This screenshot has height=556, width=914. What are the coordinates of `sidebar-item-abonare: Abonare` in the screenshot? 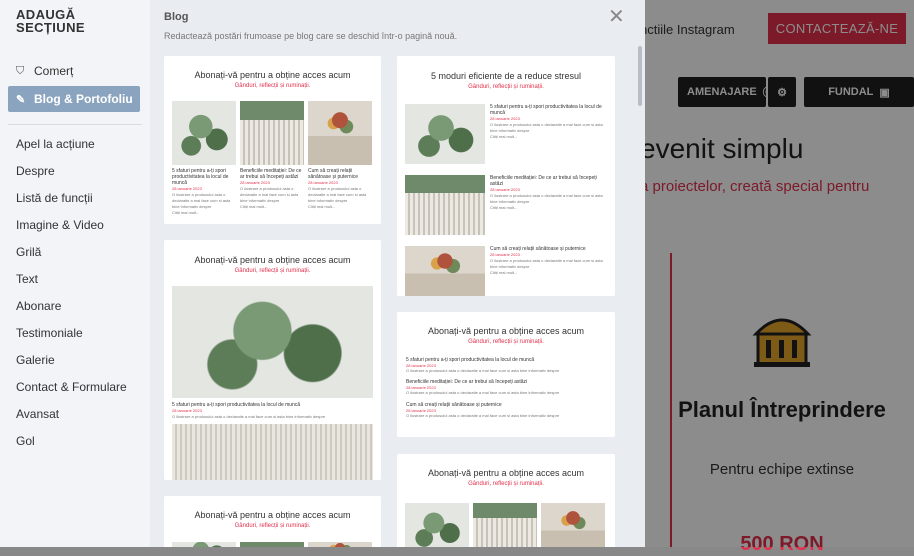 It's located at (38, 306).